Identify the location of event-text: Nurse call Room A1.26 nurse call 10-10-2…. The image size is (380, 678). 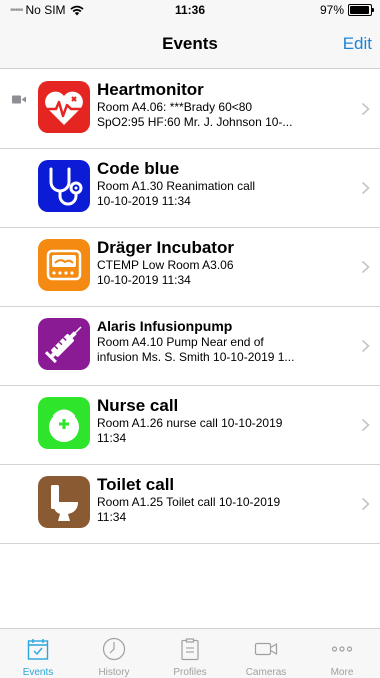
(223, 421).